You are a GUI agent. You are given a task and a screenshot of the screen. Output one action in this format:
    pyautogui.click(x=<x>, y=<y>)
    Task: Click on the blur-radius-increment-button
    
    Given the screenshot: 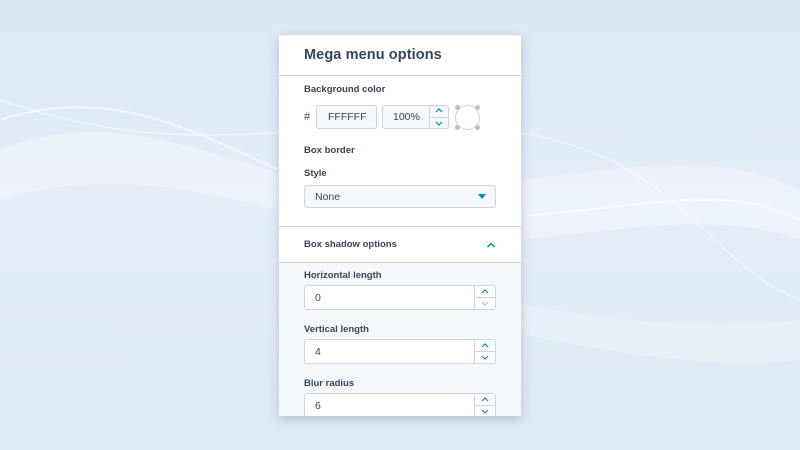 What is the action you would take?
    pyautogui.click(x=485, y=399)
    